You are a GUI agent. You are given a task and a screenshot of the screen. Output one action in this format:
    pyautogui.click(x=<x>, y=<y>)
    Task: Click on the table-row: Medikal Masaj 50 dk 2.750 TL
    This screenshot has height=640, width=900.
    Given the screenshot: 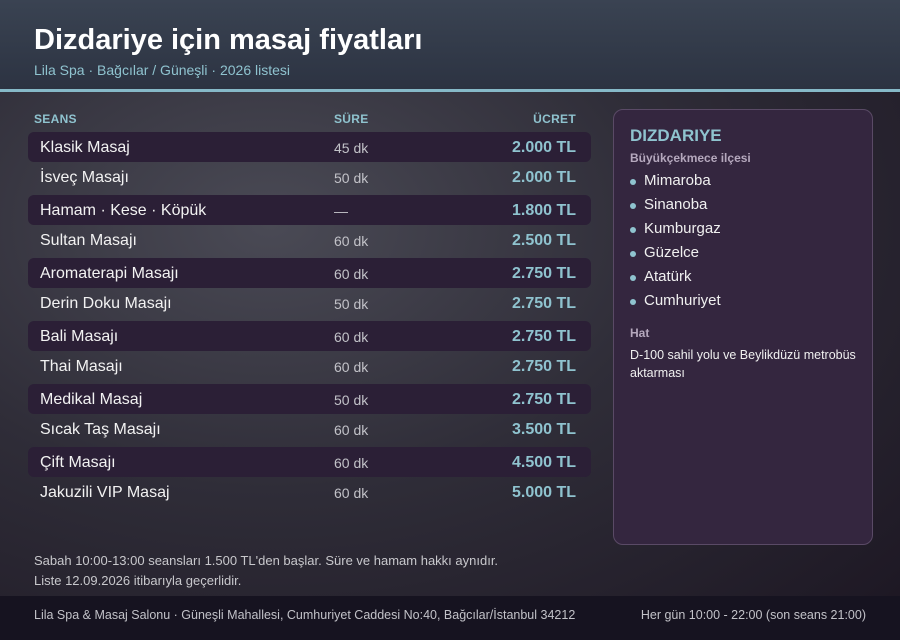 What is the action you would take?
    pyautogui.click(x=309, y=399)
    